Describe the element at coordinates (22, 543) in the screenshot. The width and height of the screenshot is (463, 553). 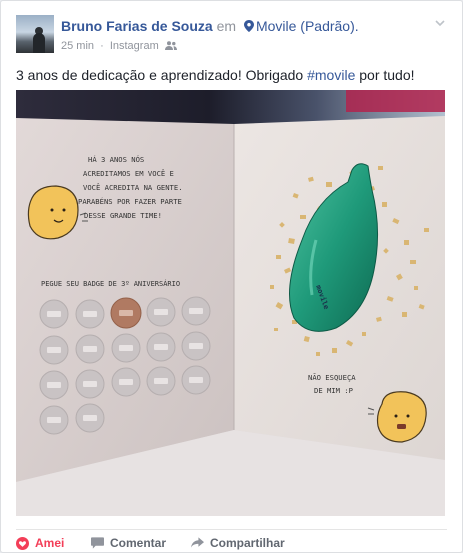
I see `heart-icon` at that location.